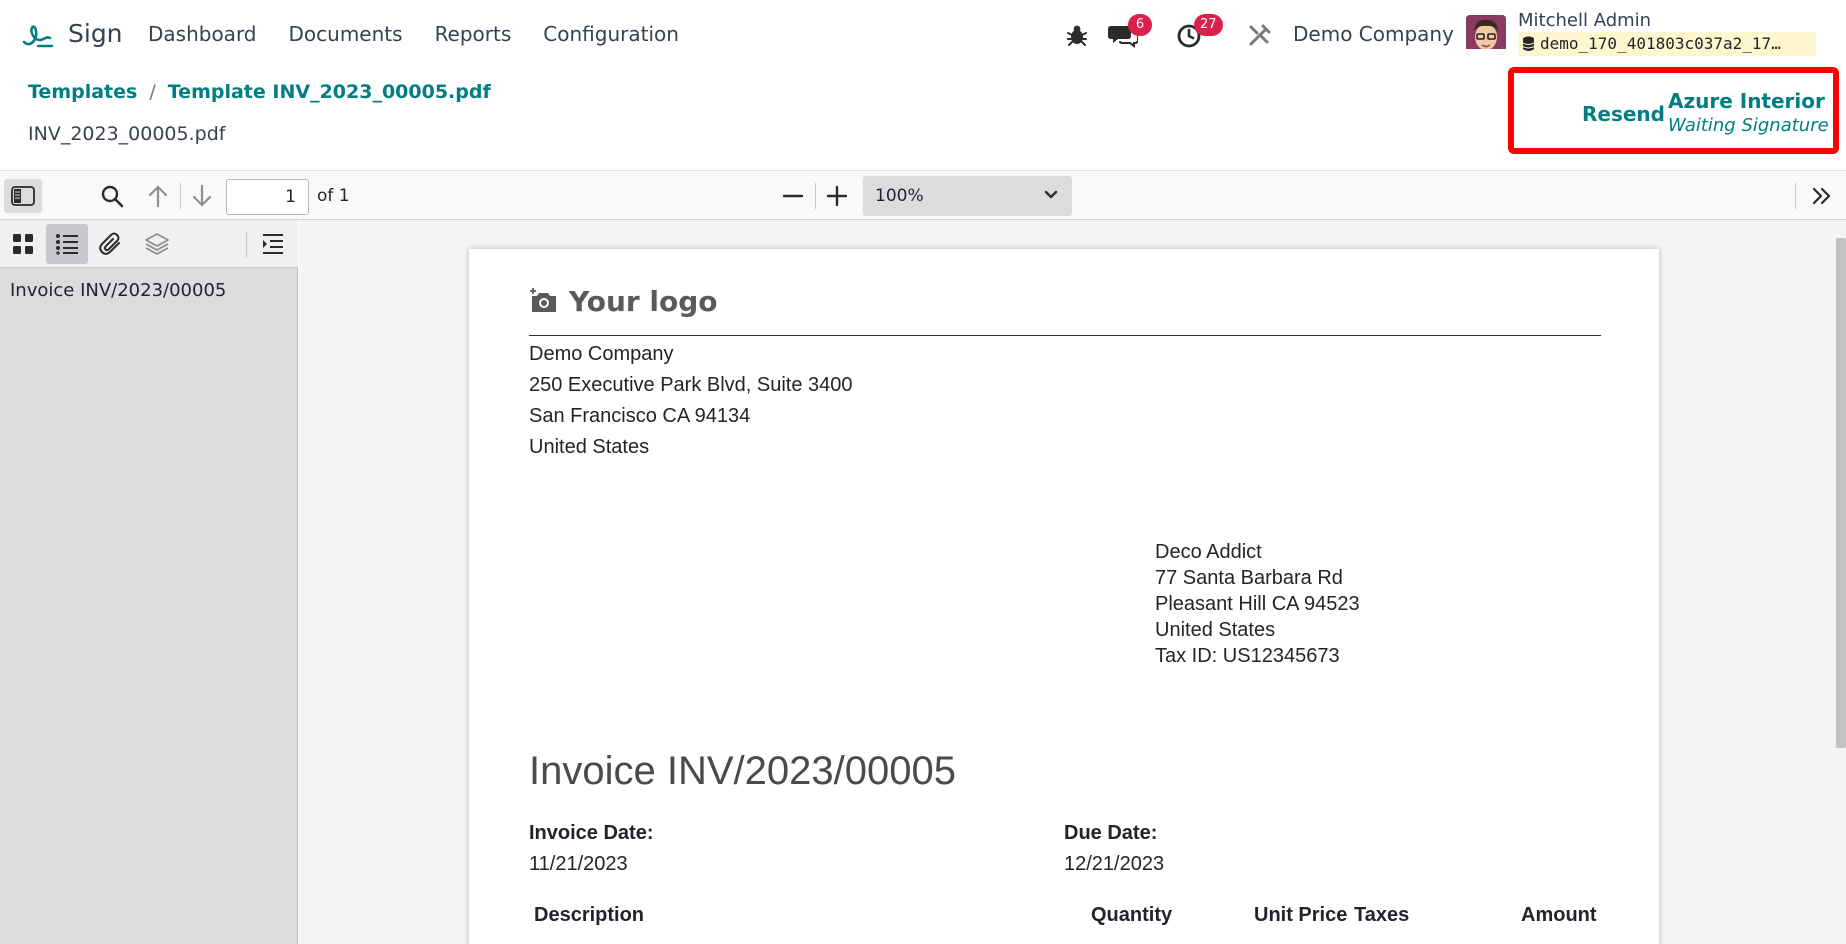 This screenshot has height=944, width=1846. Describe the element at coordinates (1623, 114) in the screenshot. I see `resend-button: Resend` at that location.